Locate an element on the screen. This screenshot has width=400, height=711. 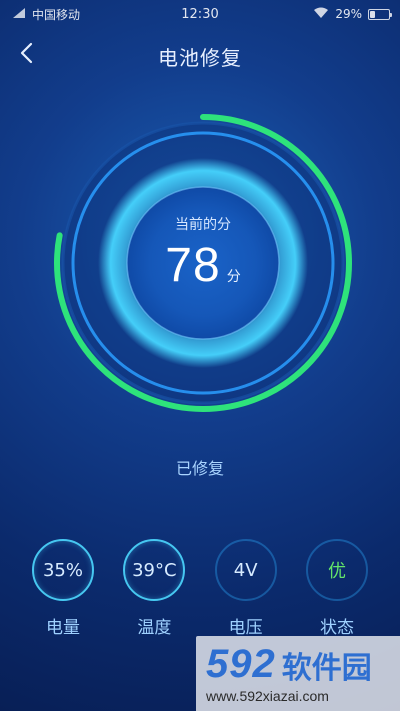
metric-value: 39°C is located at coordinates (154, 570).